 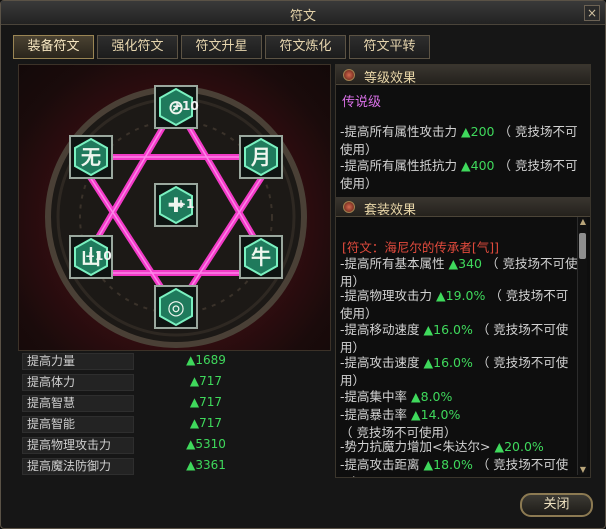 I want to click on rune-slot-top: ⊘ +10, so click(x=176, y=107).